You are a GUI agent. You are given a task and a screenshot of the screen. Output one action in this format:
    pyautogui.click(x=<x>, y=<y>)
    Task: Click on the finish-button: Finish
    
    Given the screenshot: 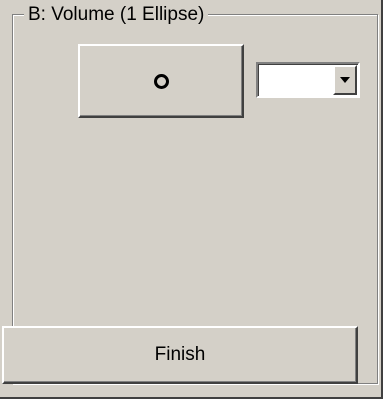 What is the action you would take?
    pyautogui.click(x=180, y=355)
    